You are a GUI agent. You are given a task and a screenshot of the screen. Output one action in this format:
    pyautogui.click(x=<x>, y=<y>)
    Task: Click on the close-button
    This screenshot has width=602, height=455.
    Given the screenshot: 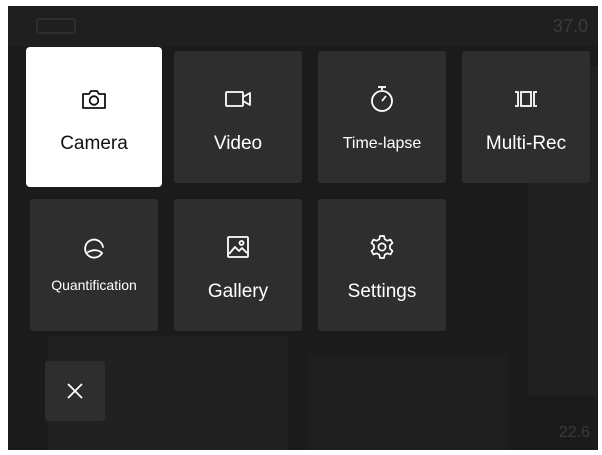 What is the action you would take?
    pyautogui.click(x=75, y=391)
    